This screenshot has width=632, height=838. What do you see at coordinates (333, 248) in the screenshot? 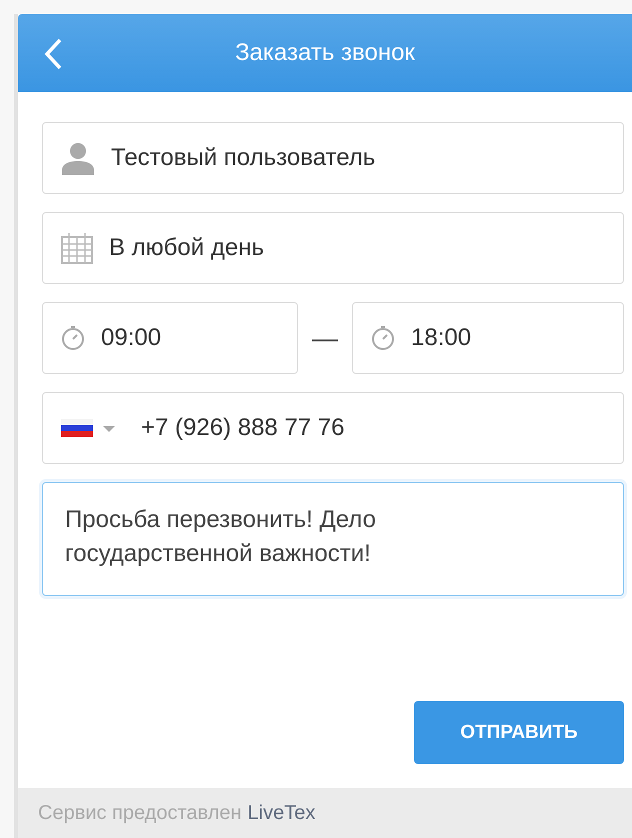
I see `date-field: В любой день` at bounding box center [333, 248].